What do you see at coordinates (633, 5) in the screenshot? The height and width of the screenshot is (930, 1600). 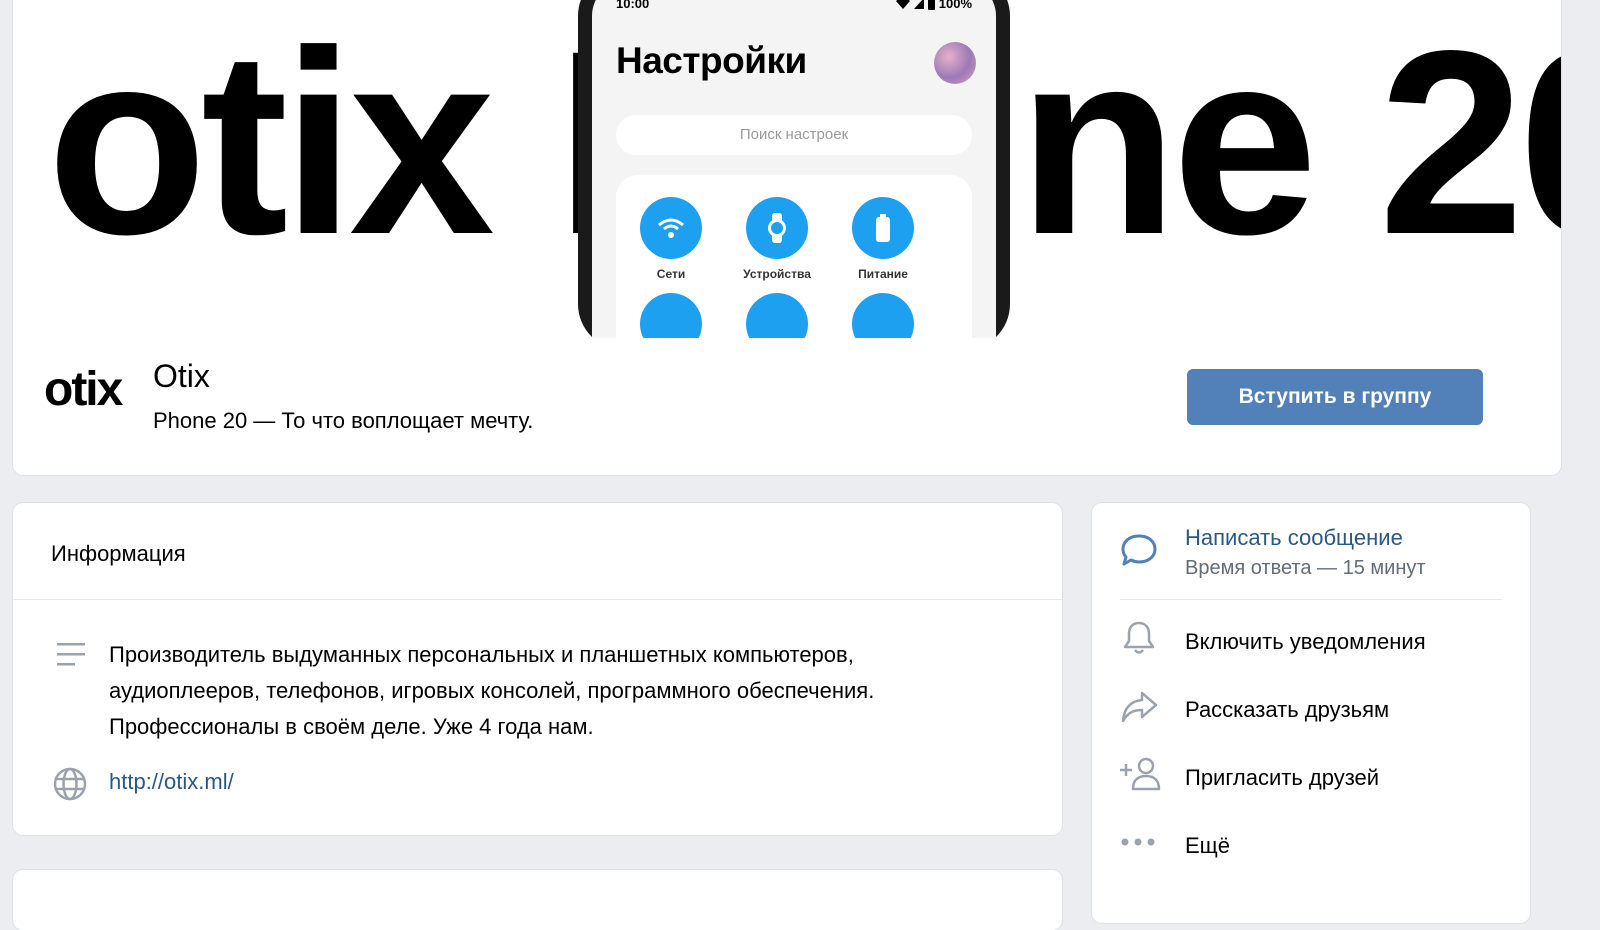 I see `phone-time: 10:00` at bounding box center [633, 5].